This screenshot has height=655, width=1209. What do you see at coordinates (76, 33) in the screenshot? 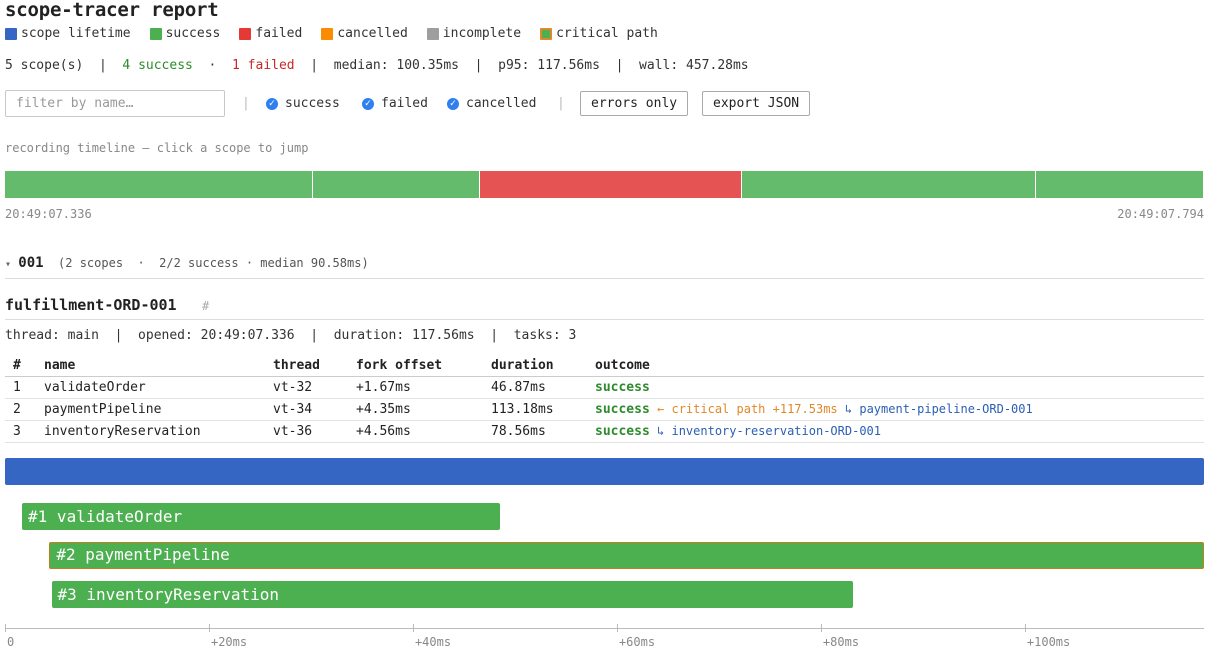
I see `legend-label: scope lifetime` at bounding box center [76, 33].